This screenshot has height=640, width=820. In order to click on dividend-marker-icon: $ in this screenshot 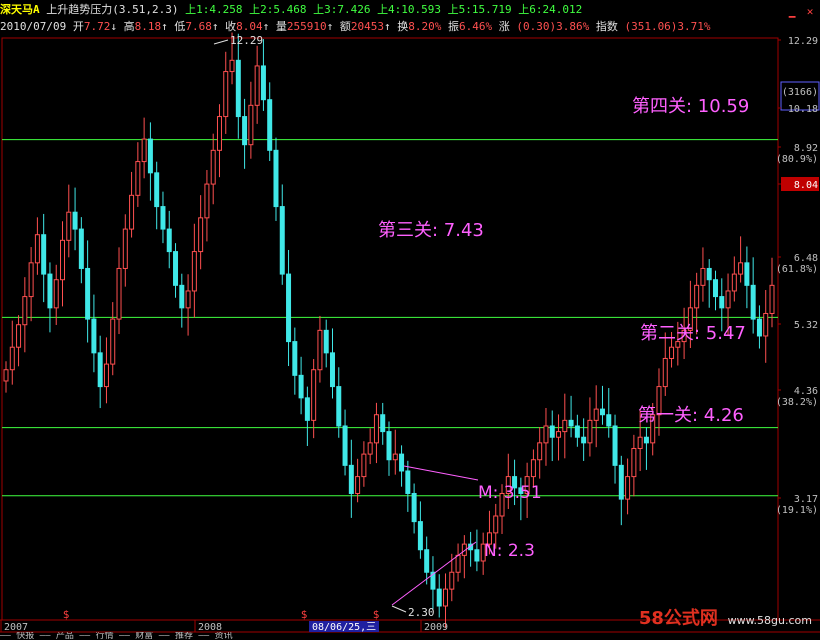, I will do `click(66, 614)`.